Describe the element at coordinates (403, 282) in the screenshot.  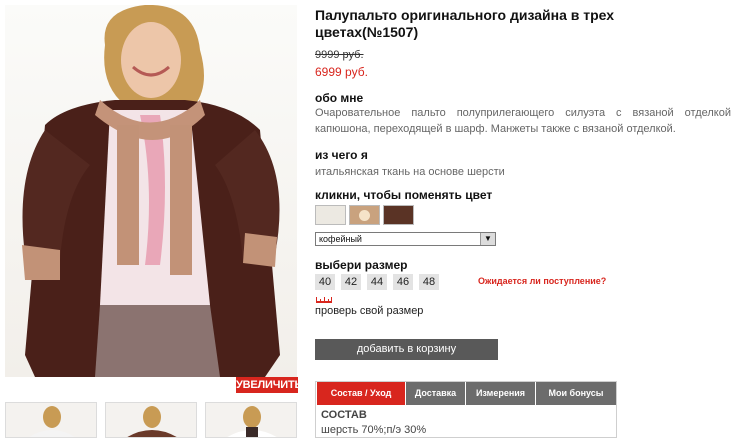
I see `size-option-46: 46` at that location.